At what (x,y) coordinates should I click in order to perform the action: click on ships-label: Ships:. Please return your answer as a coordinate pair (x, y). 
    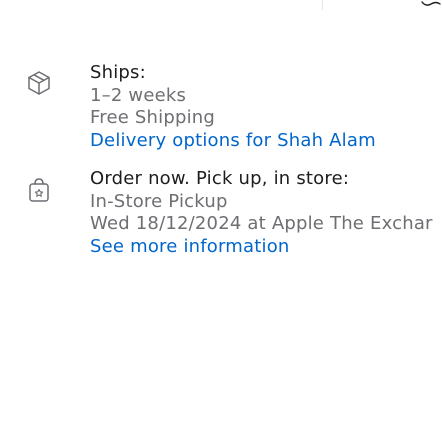
    Looking at the image, I should click on (118, 72).